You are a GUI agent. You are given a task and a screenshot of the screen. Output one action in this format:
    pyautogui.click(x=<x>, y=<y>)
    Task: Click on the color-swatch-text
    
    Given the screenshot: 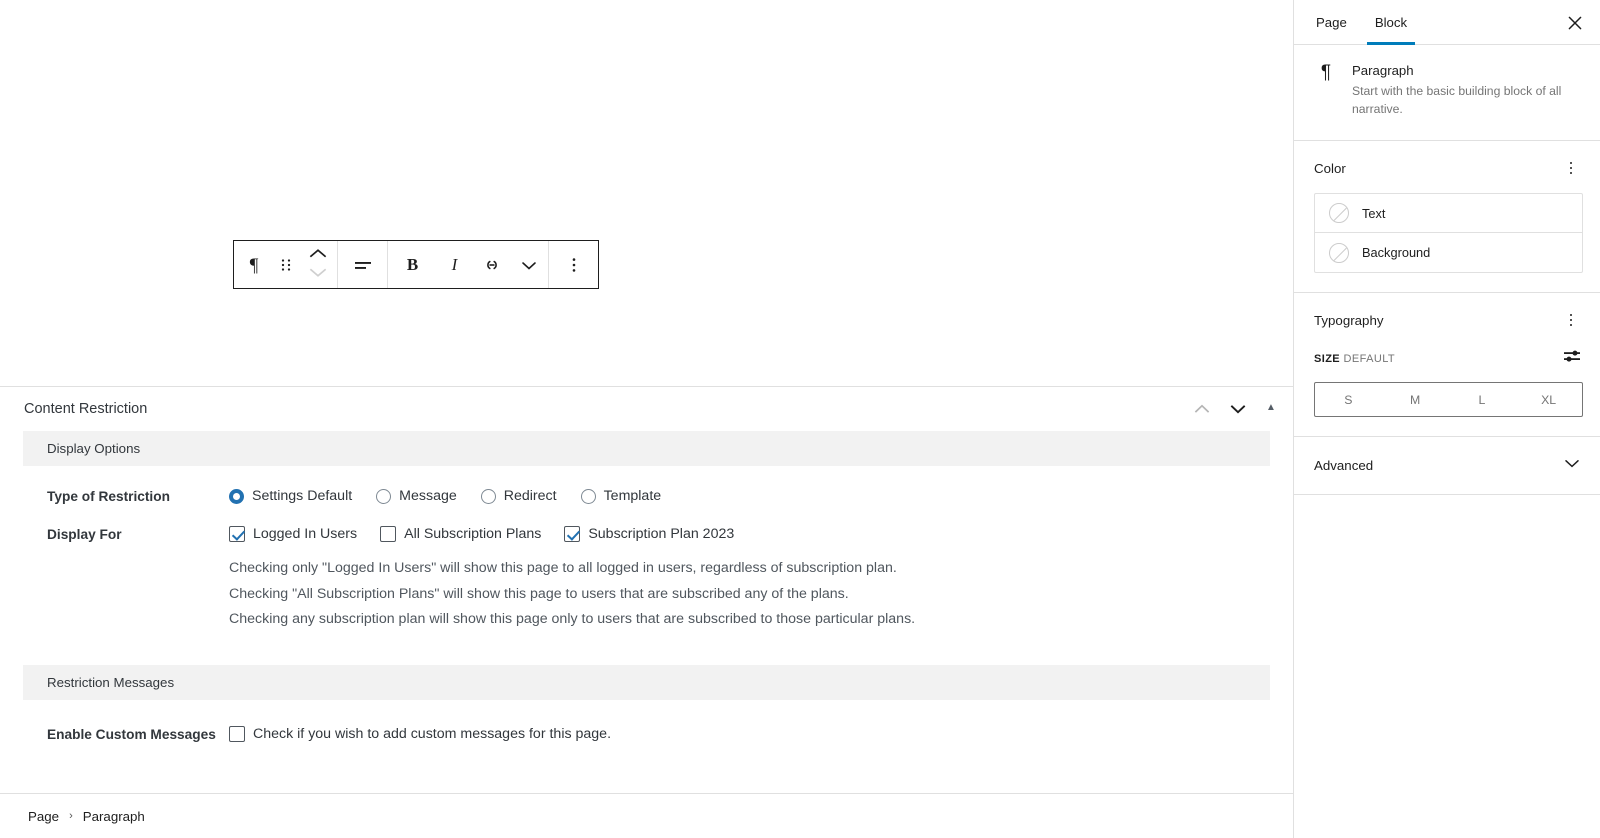 What is the action you would take?
    pyautogui.click(x=1339, y=213)
    